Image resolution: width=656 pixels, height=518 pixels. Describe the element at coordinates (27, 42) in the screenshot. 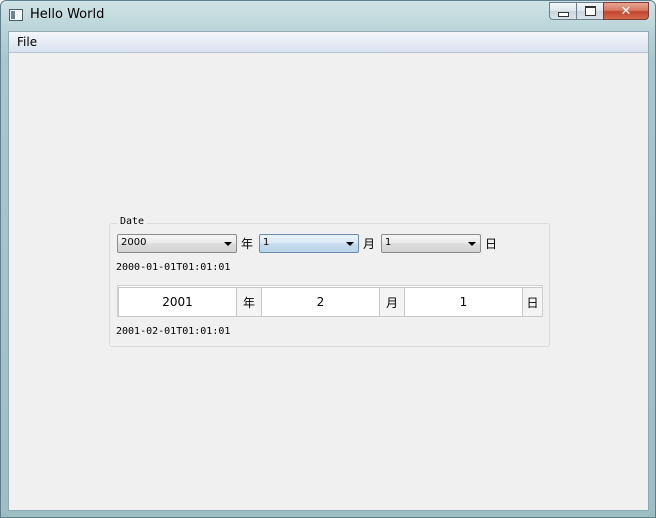

I see `menu-file: File` at that location.